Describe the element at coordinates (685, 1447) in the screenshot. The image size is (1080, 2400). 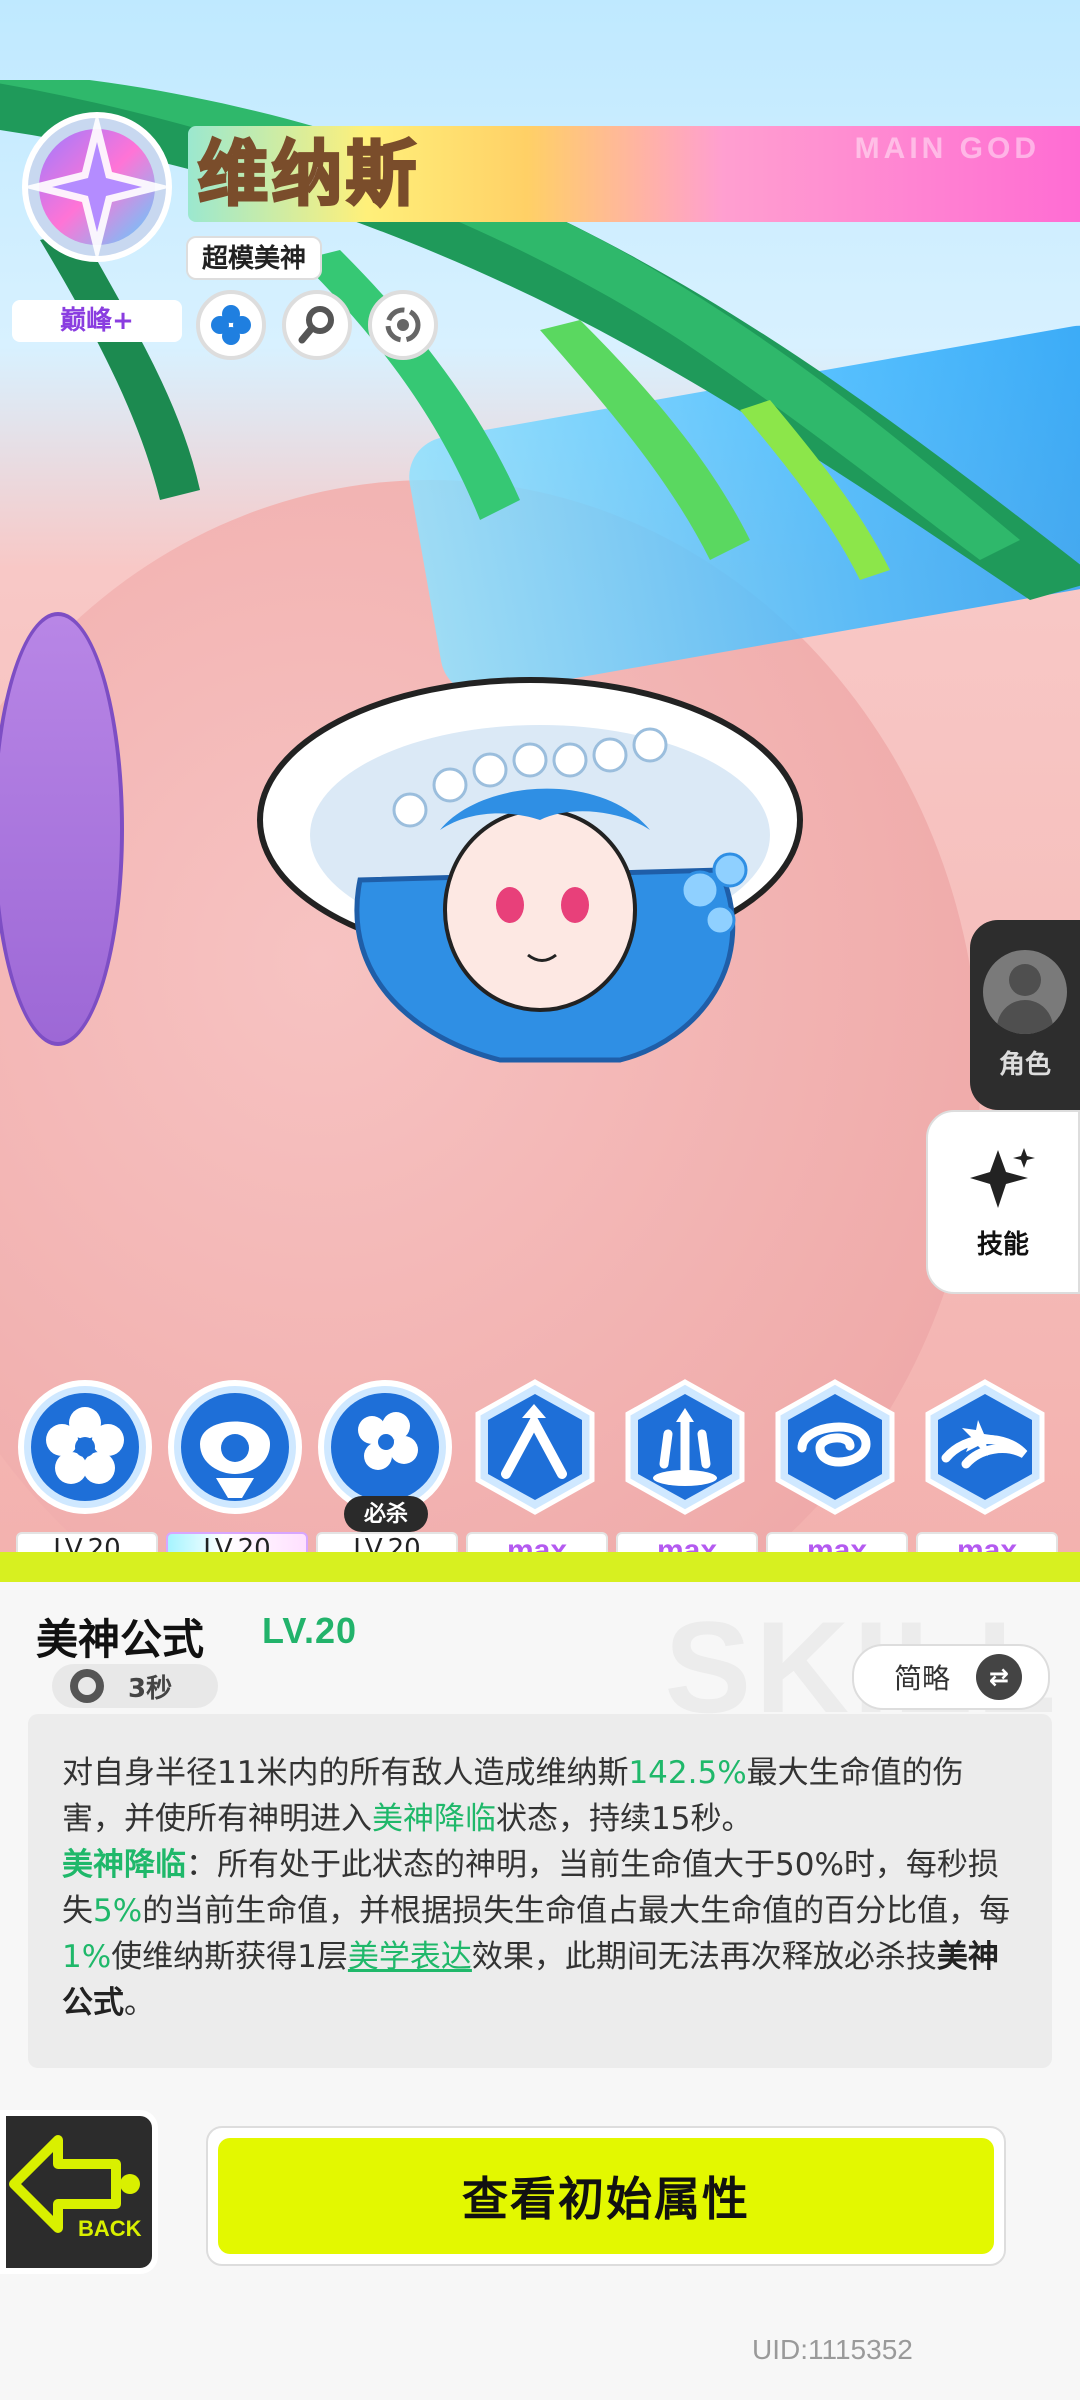
I see `fountain-icon` at that location.